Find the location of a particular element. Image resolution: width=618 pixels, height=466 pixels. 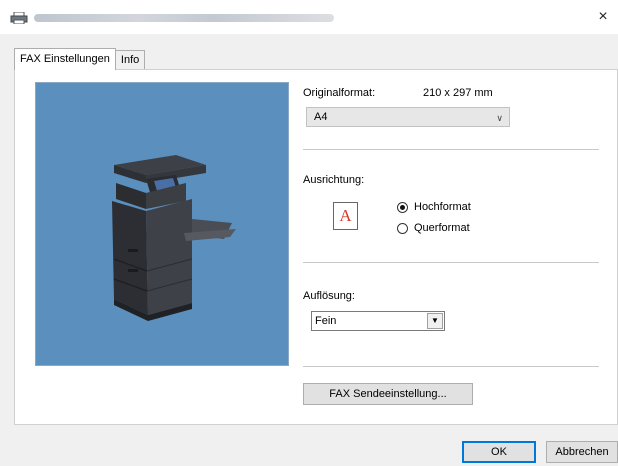

tab-fax-settings: FAX Einstellungen is located at coordinates (65, 59).